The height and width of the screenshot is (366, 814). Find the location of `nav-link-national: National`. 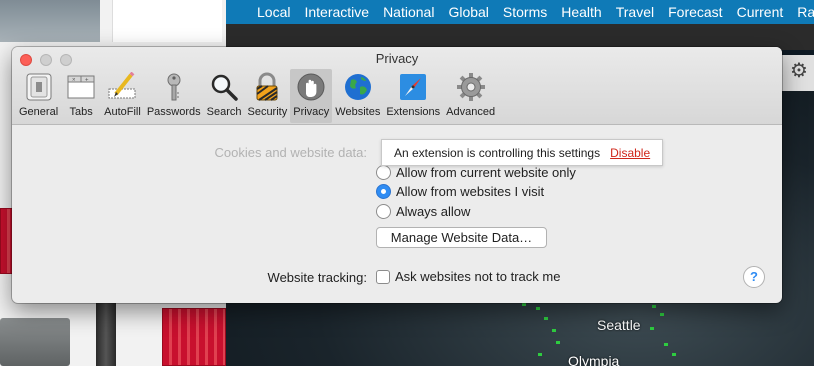

nav-link-national: National is located at coordinates (408, 12).